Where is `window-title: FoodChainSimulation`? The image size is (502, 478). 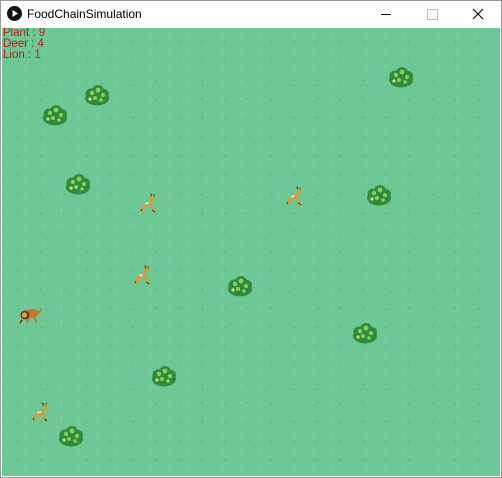
window-title: FoodChainSimulation is located at coordinates (84, 14).